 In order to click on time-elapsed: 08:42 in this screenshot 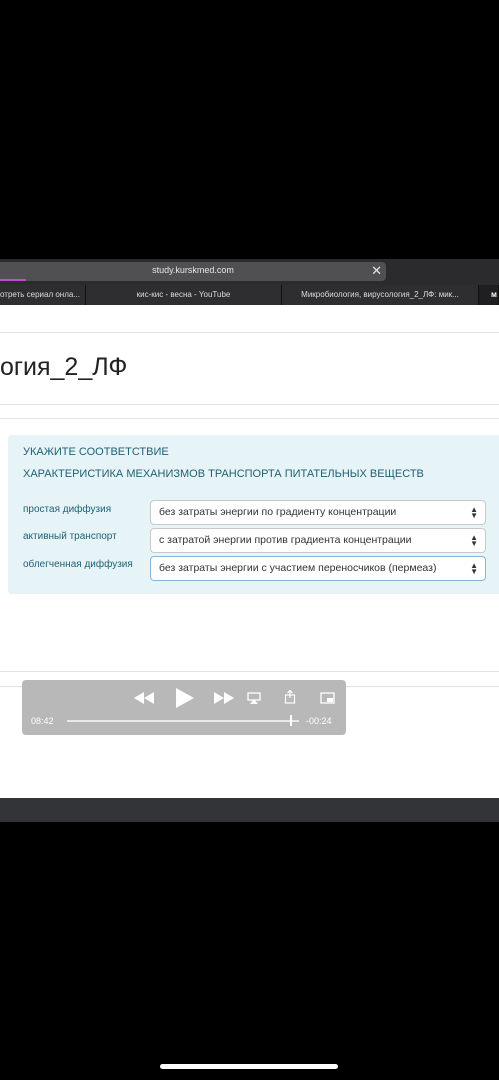, I will do `click(42, 721)`.